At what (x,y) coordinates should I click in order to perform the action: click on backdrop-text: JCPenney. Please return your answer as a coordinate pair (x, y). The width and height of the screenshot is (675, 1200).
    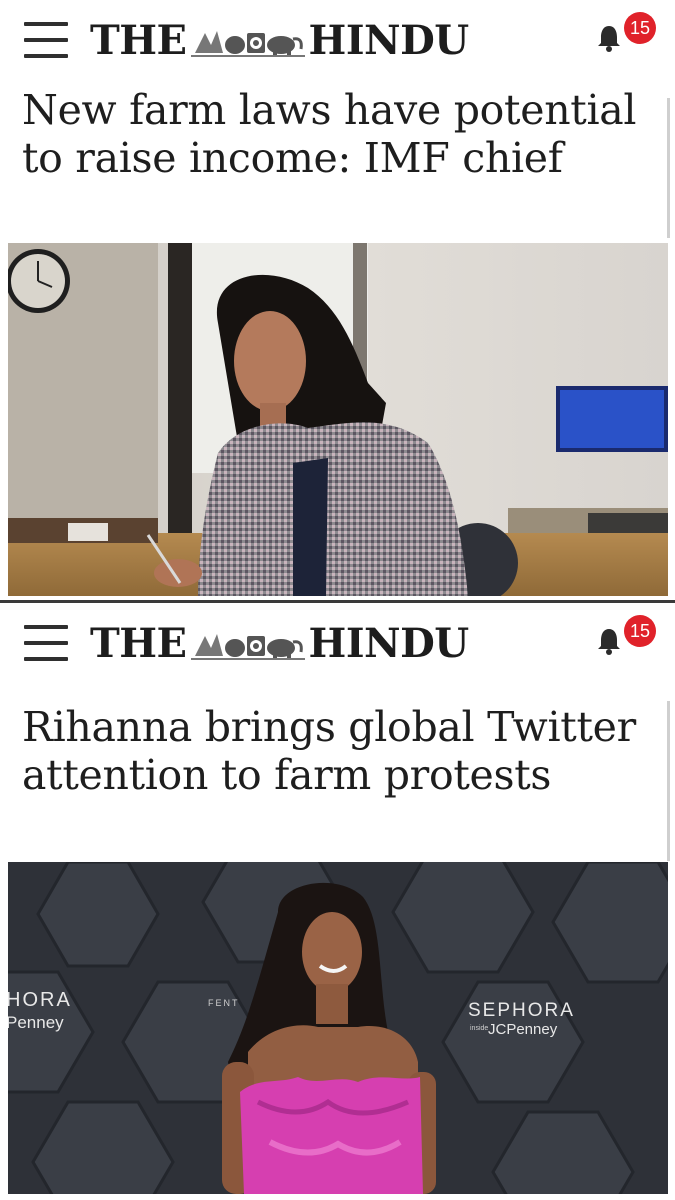
    Looking at the image, I should click on (523, 1029).